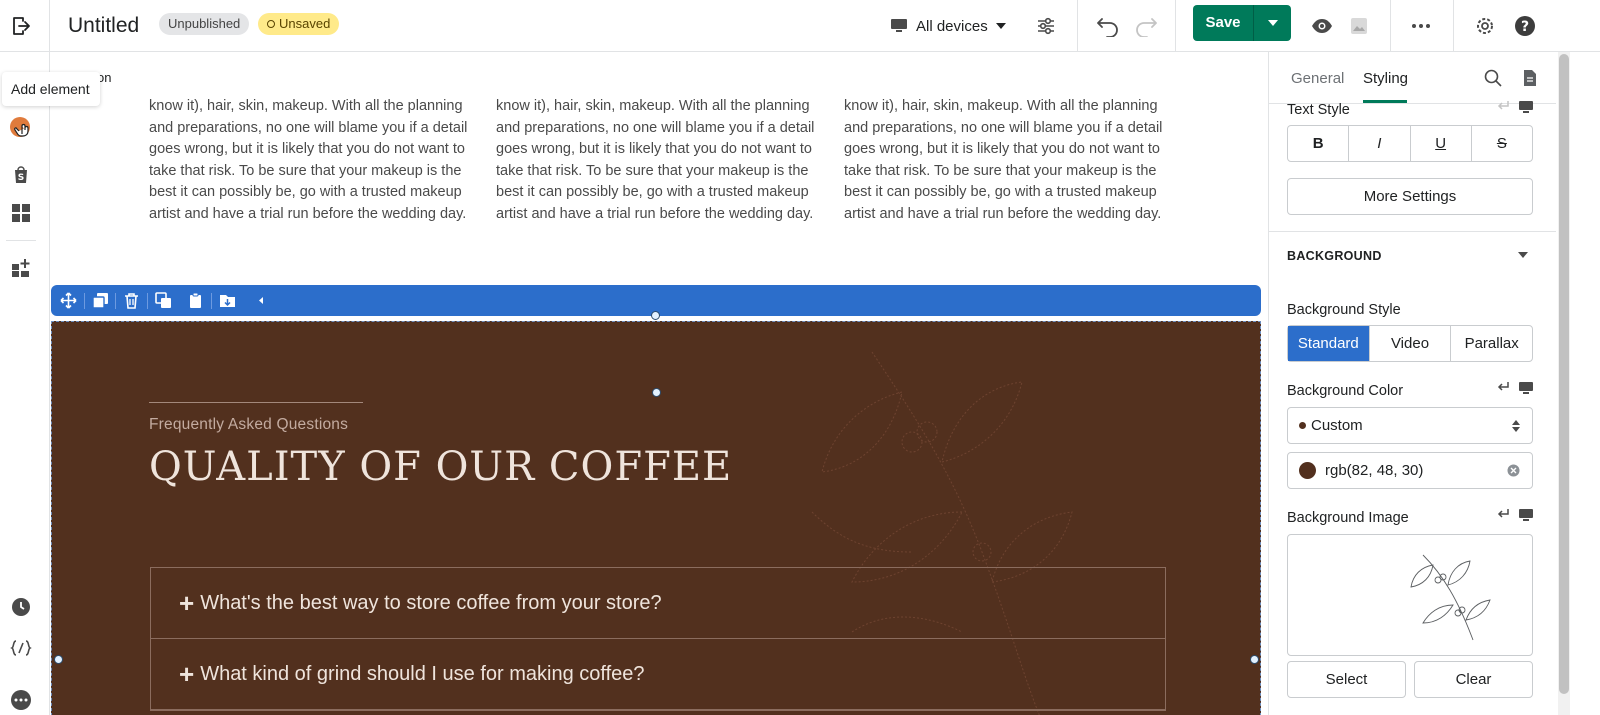 This screenshot has height=715, width=1600. What do you see at coordinates (1344, 310) in the screenshot?
I see `background-style-label: Background Style` at bounding box center [1344, 310].